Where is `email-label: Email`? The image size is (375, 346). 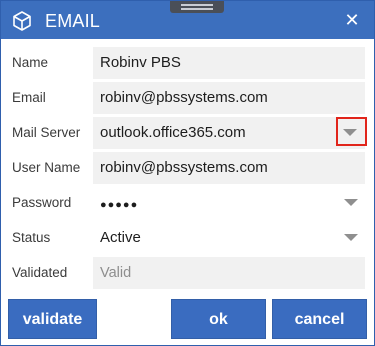
email-label: Email is located at coordinates (29, 97).